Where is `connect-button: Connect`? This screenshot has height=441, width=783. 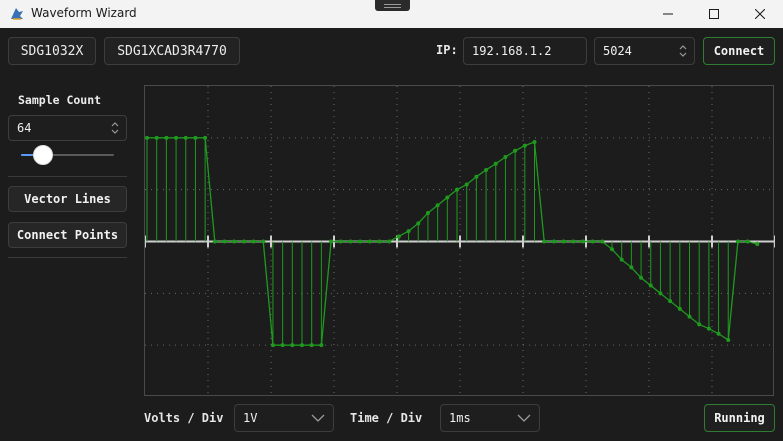
connect-button: Connect is located at coordinates (739, 51).